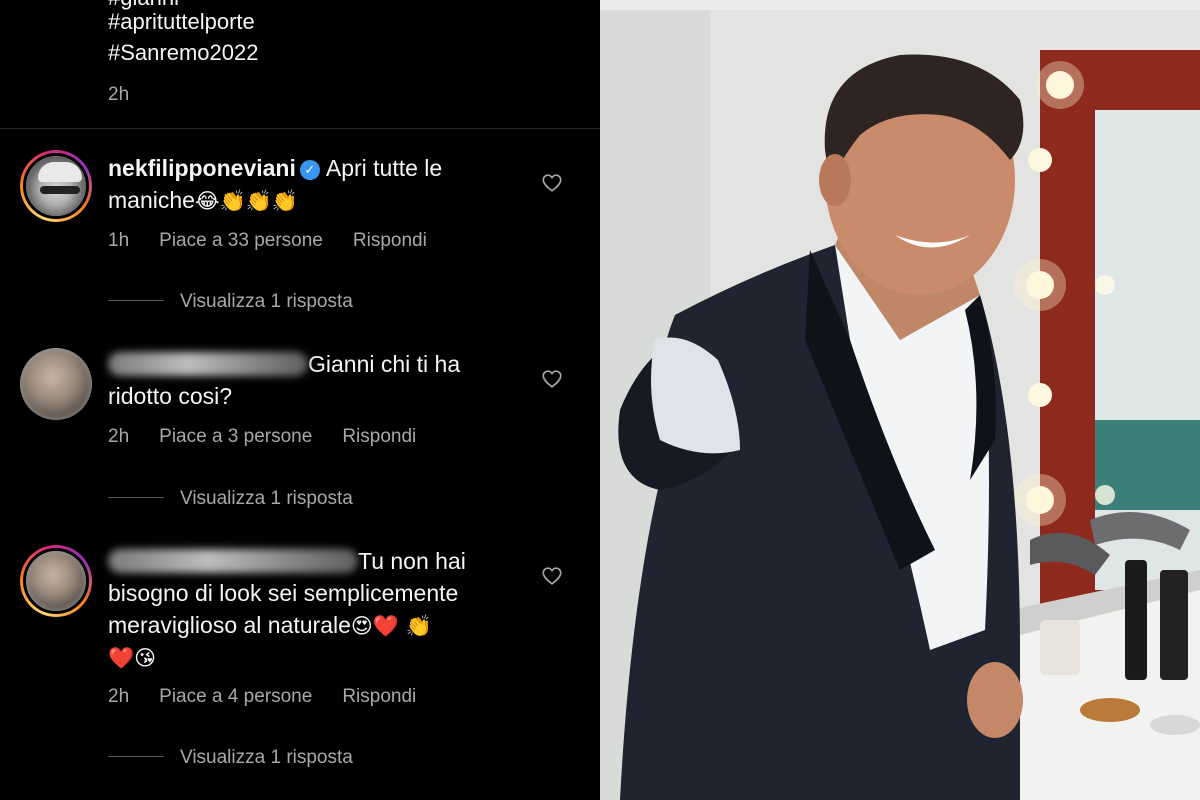  Describe the element at coordinates (132, 658) in the screenshot. I see `emoji-heart-kiss: ❤️😘` at that location.